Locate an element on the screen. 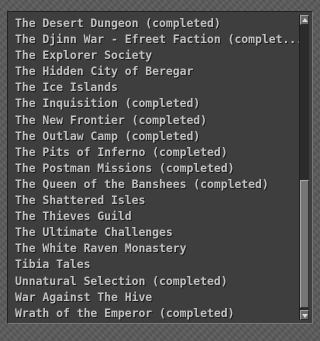 Image resolution: width=320 pixels, height=341 pixels. quest-list-item: The Postman Missions (completed) is located at coordinates (157, 168).